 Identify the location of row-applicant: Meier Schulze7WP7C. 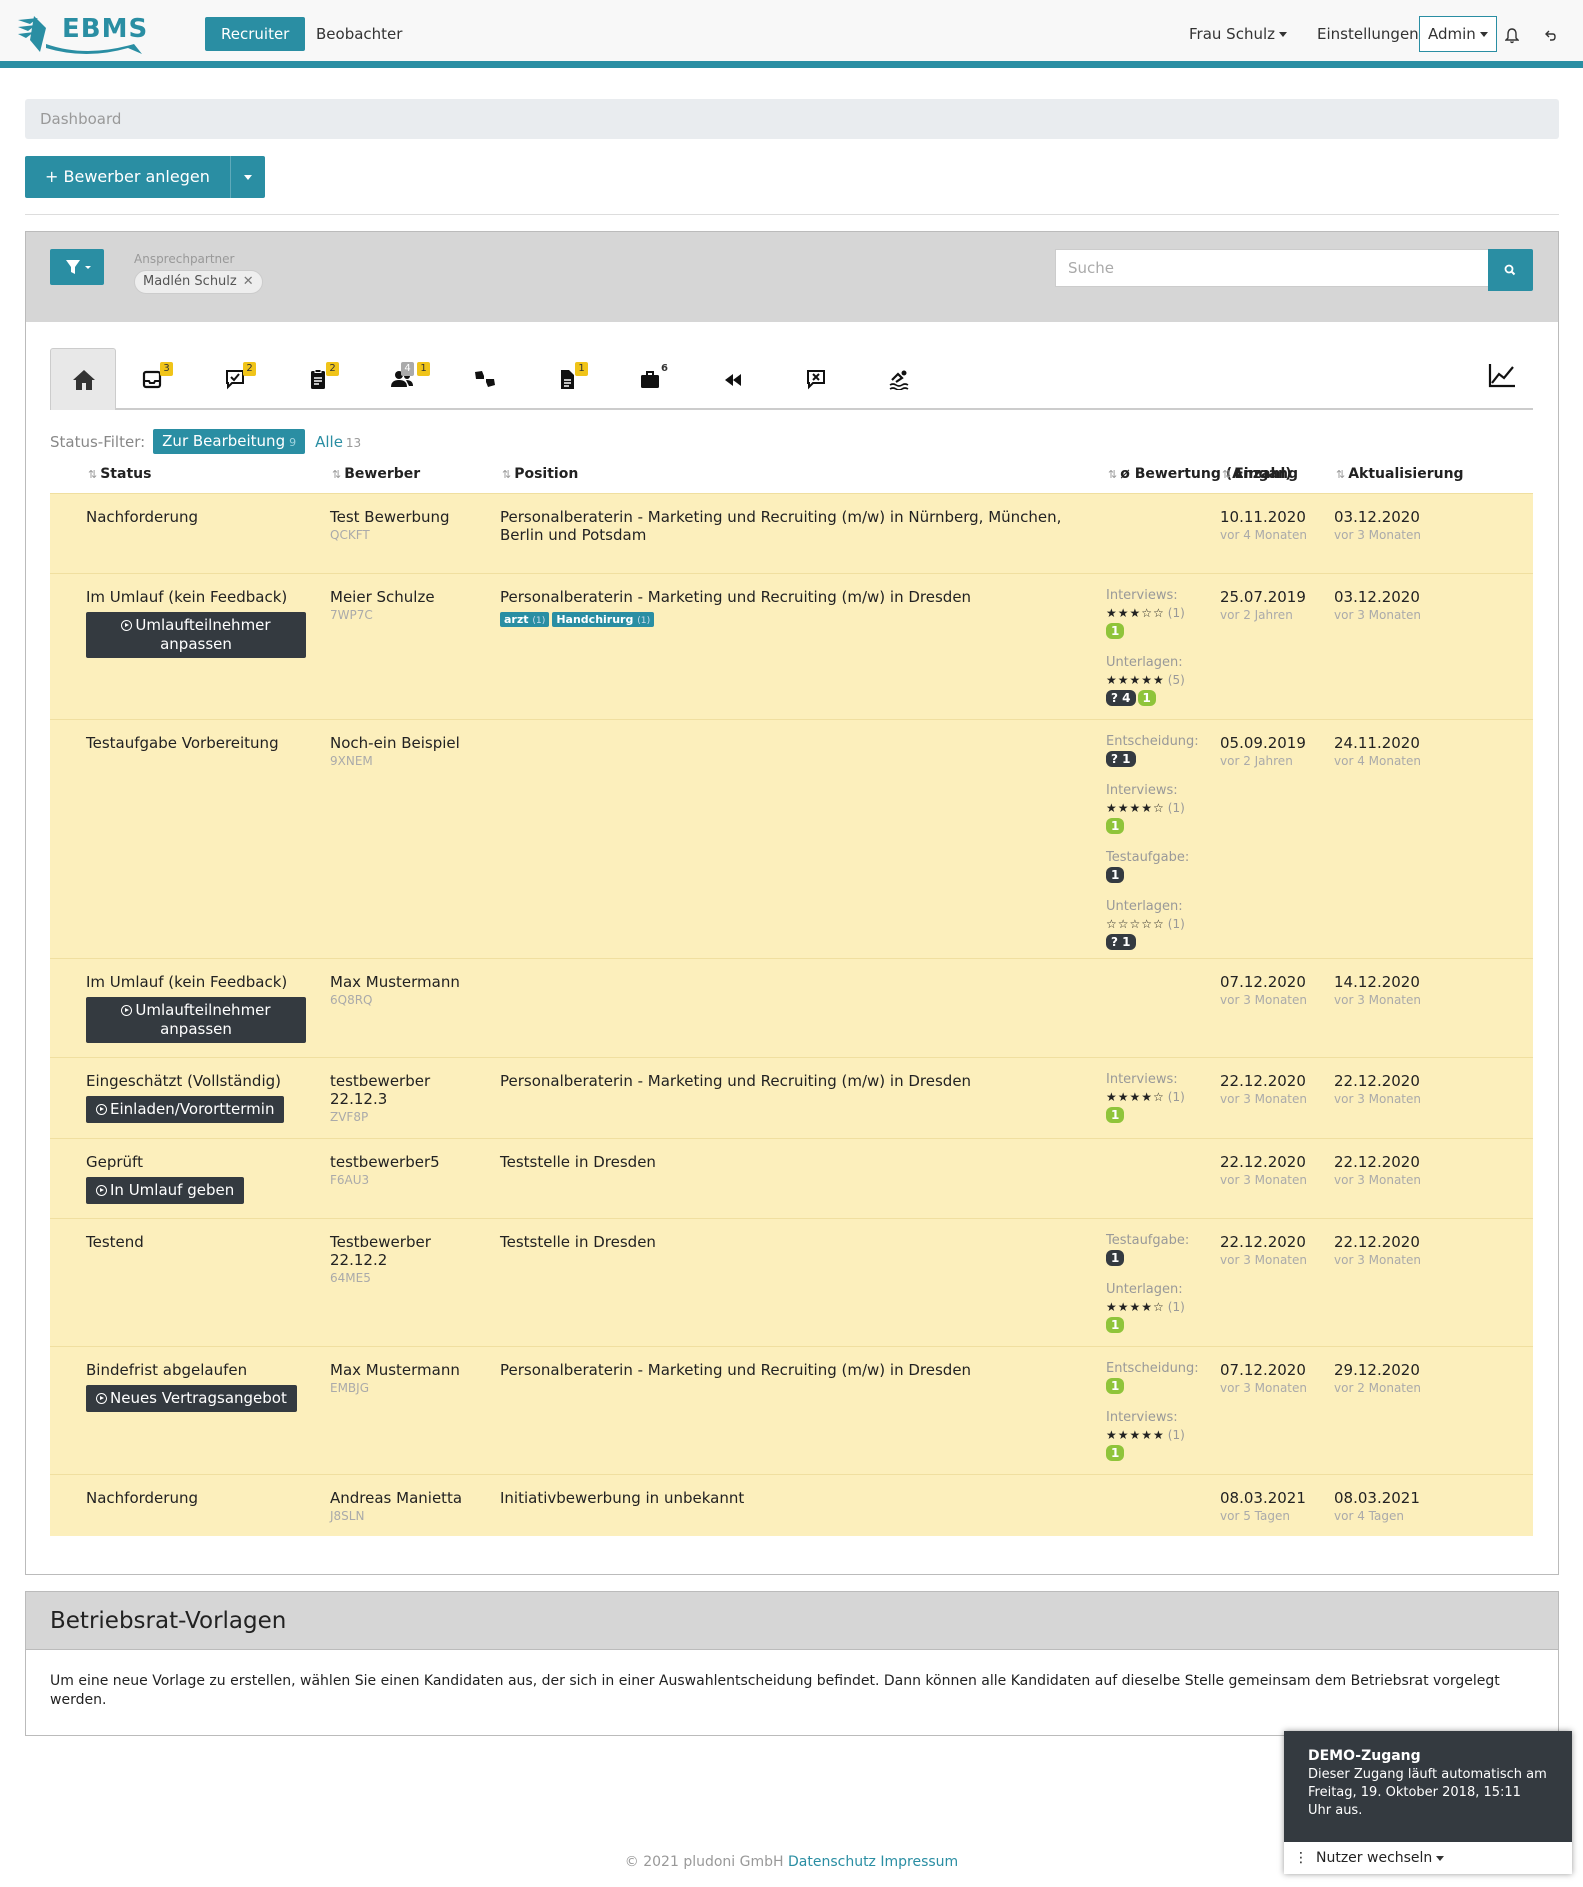
(405, 606).